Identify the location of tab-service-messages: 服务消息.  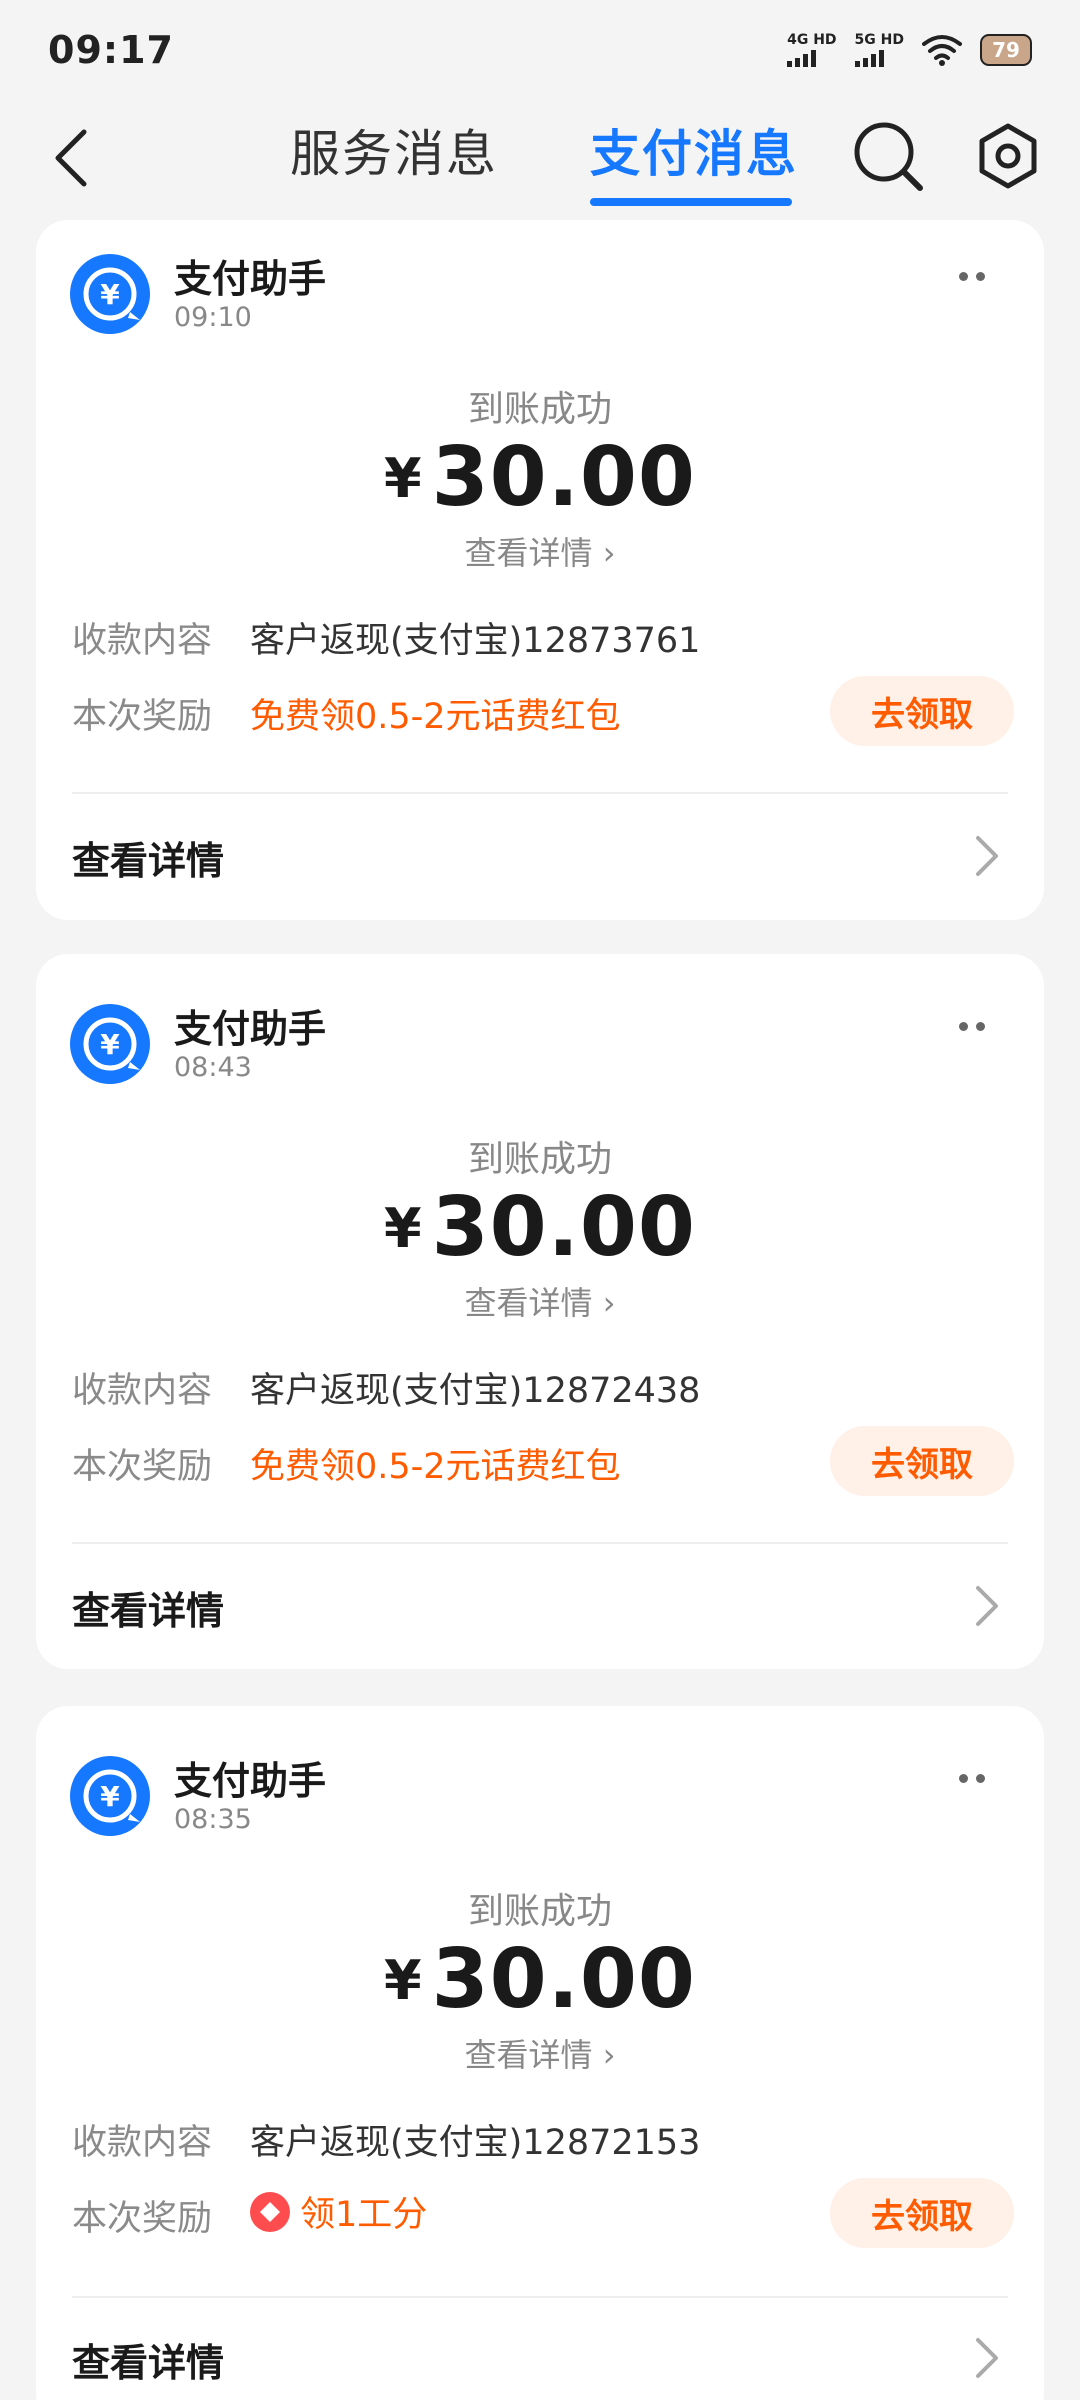
(394, 150).